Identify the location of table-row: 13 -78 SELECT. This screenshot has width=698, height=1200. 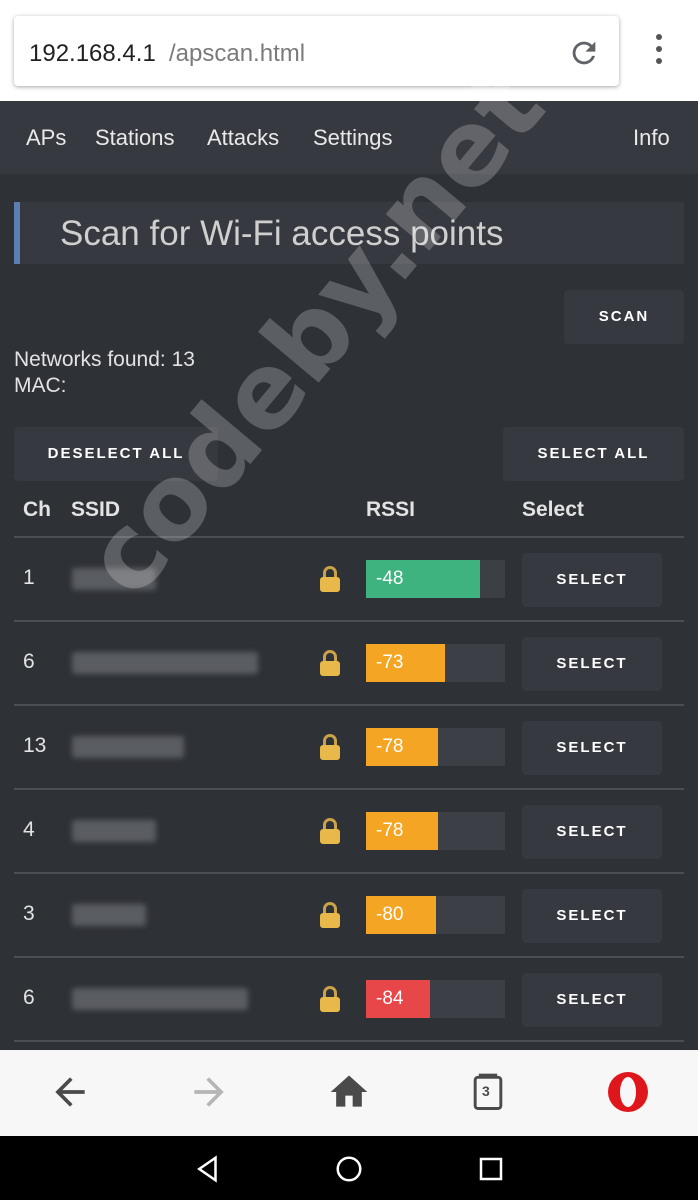
(349, 748).